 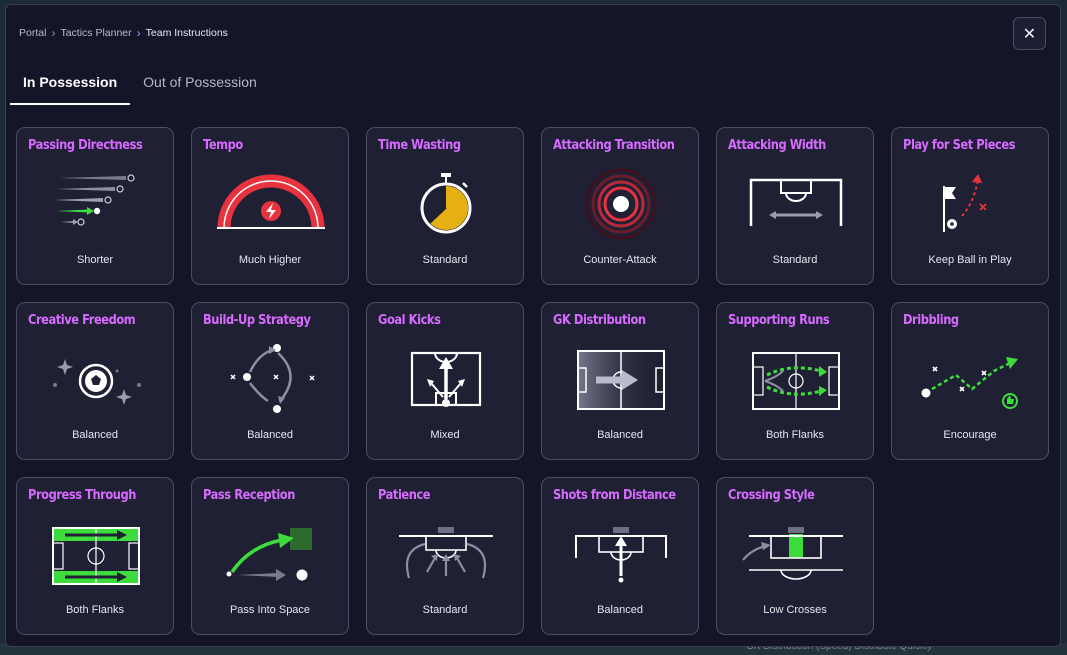 I want to click on card-patience: Patience Standard, so click(x=445, y=556).